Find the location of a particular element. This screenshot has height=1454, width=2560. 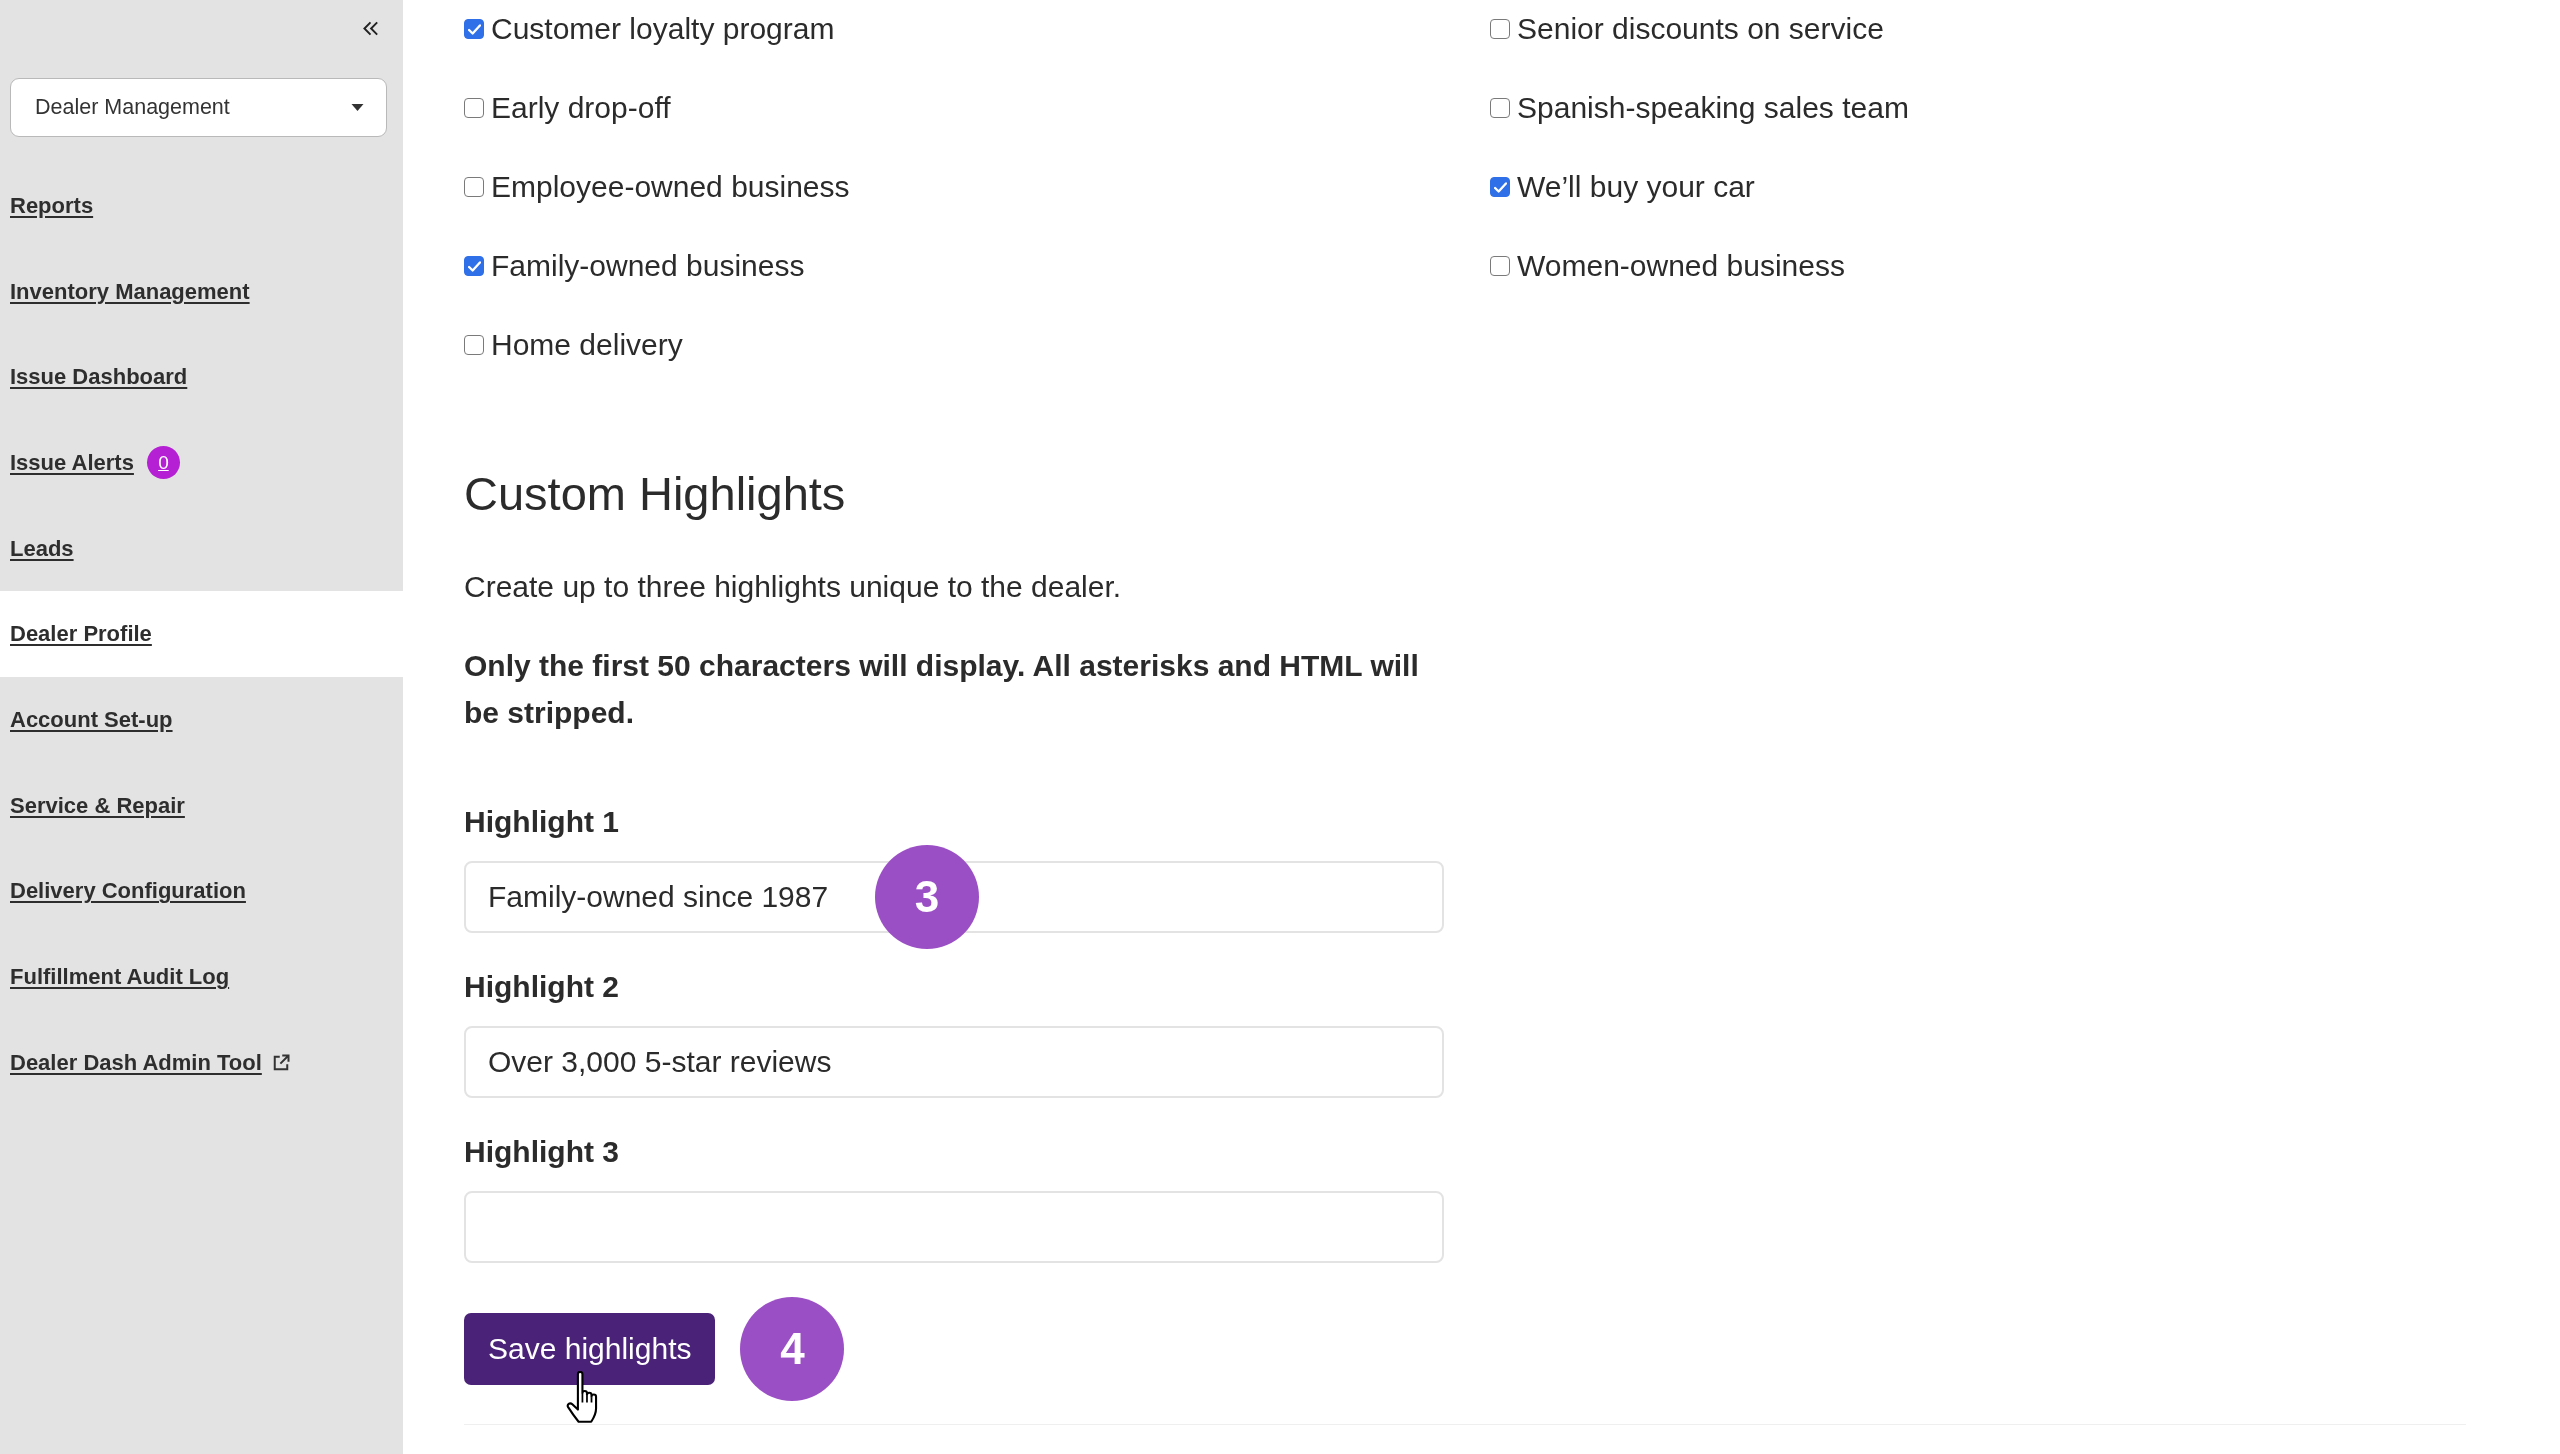

field-label: Highlight 3 is located at coordinates (541, 1152).